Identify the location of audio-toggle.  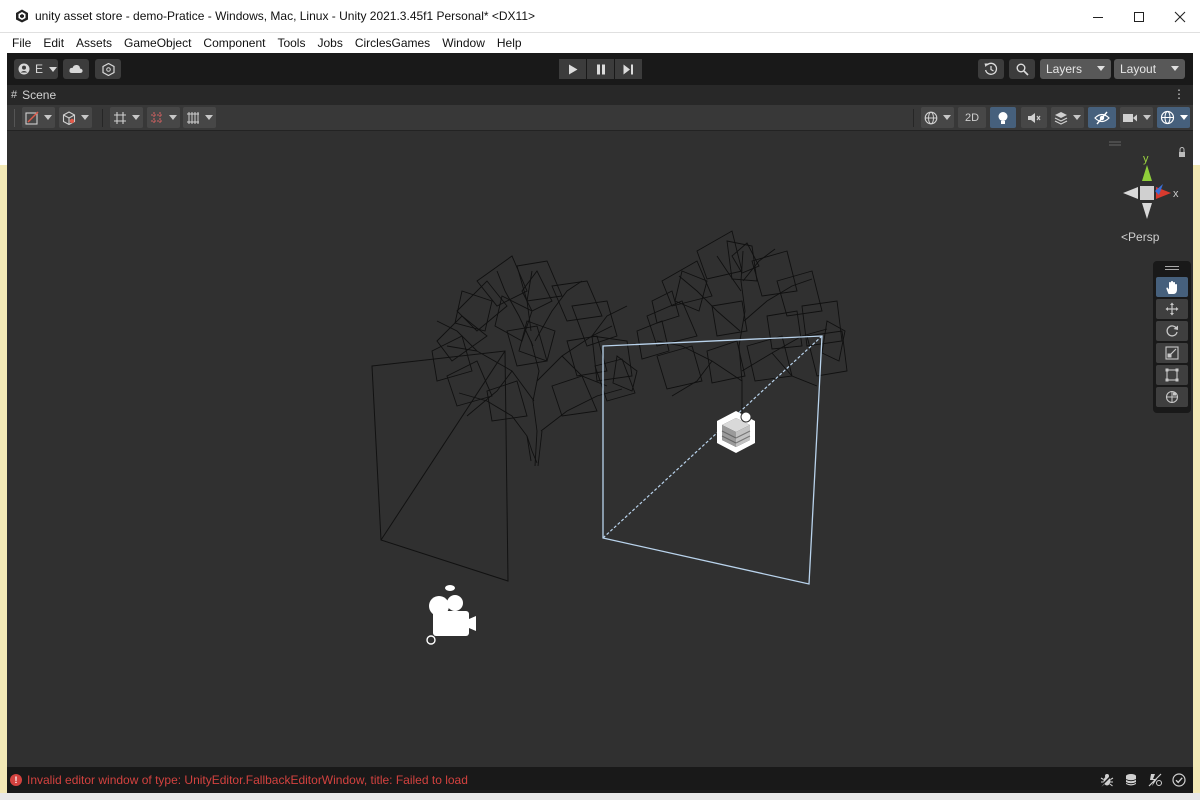
(1034, 117).